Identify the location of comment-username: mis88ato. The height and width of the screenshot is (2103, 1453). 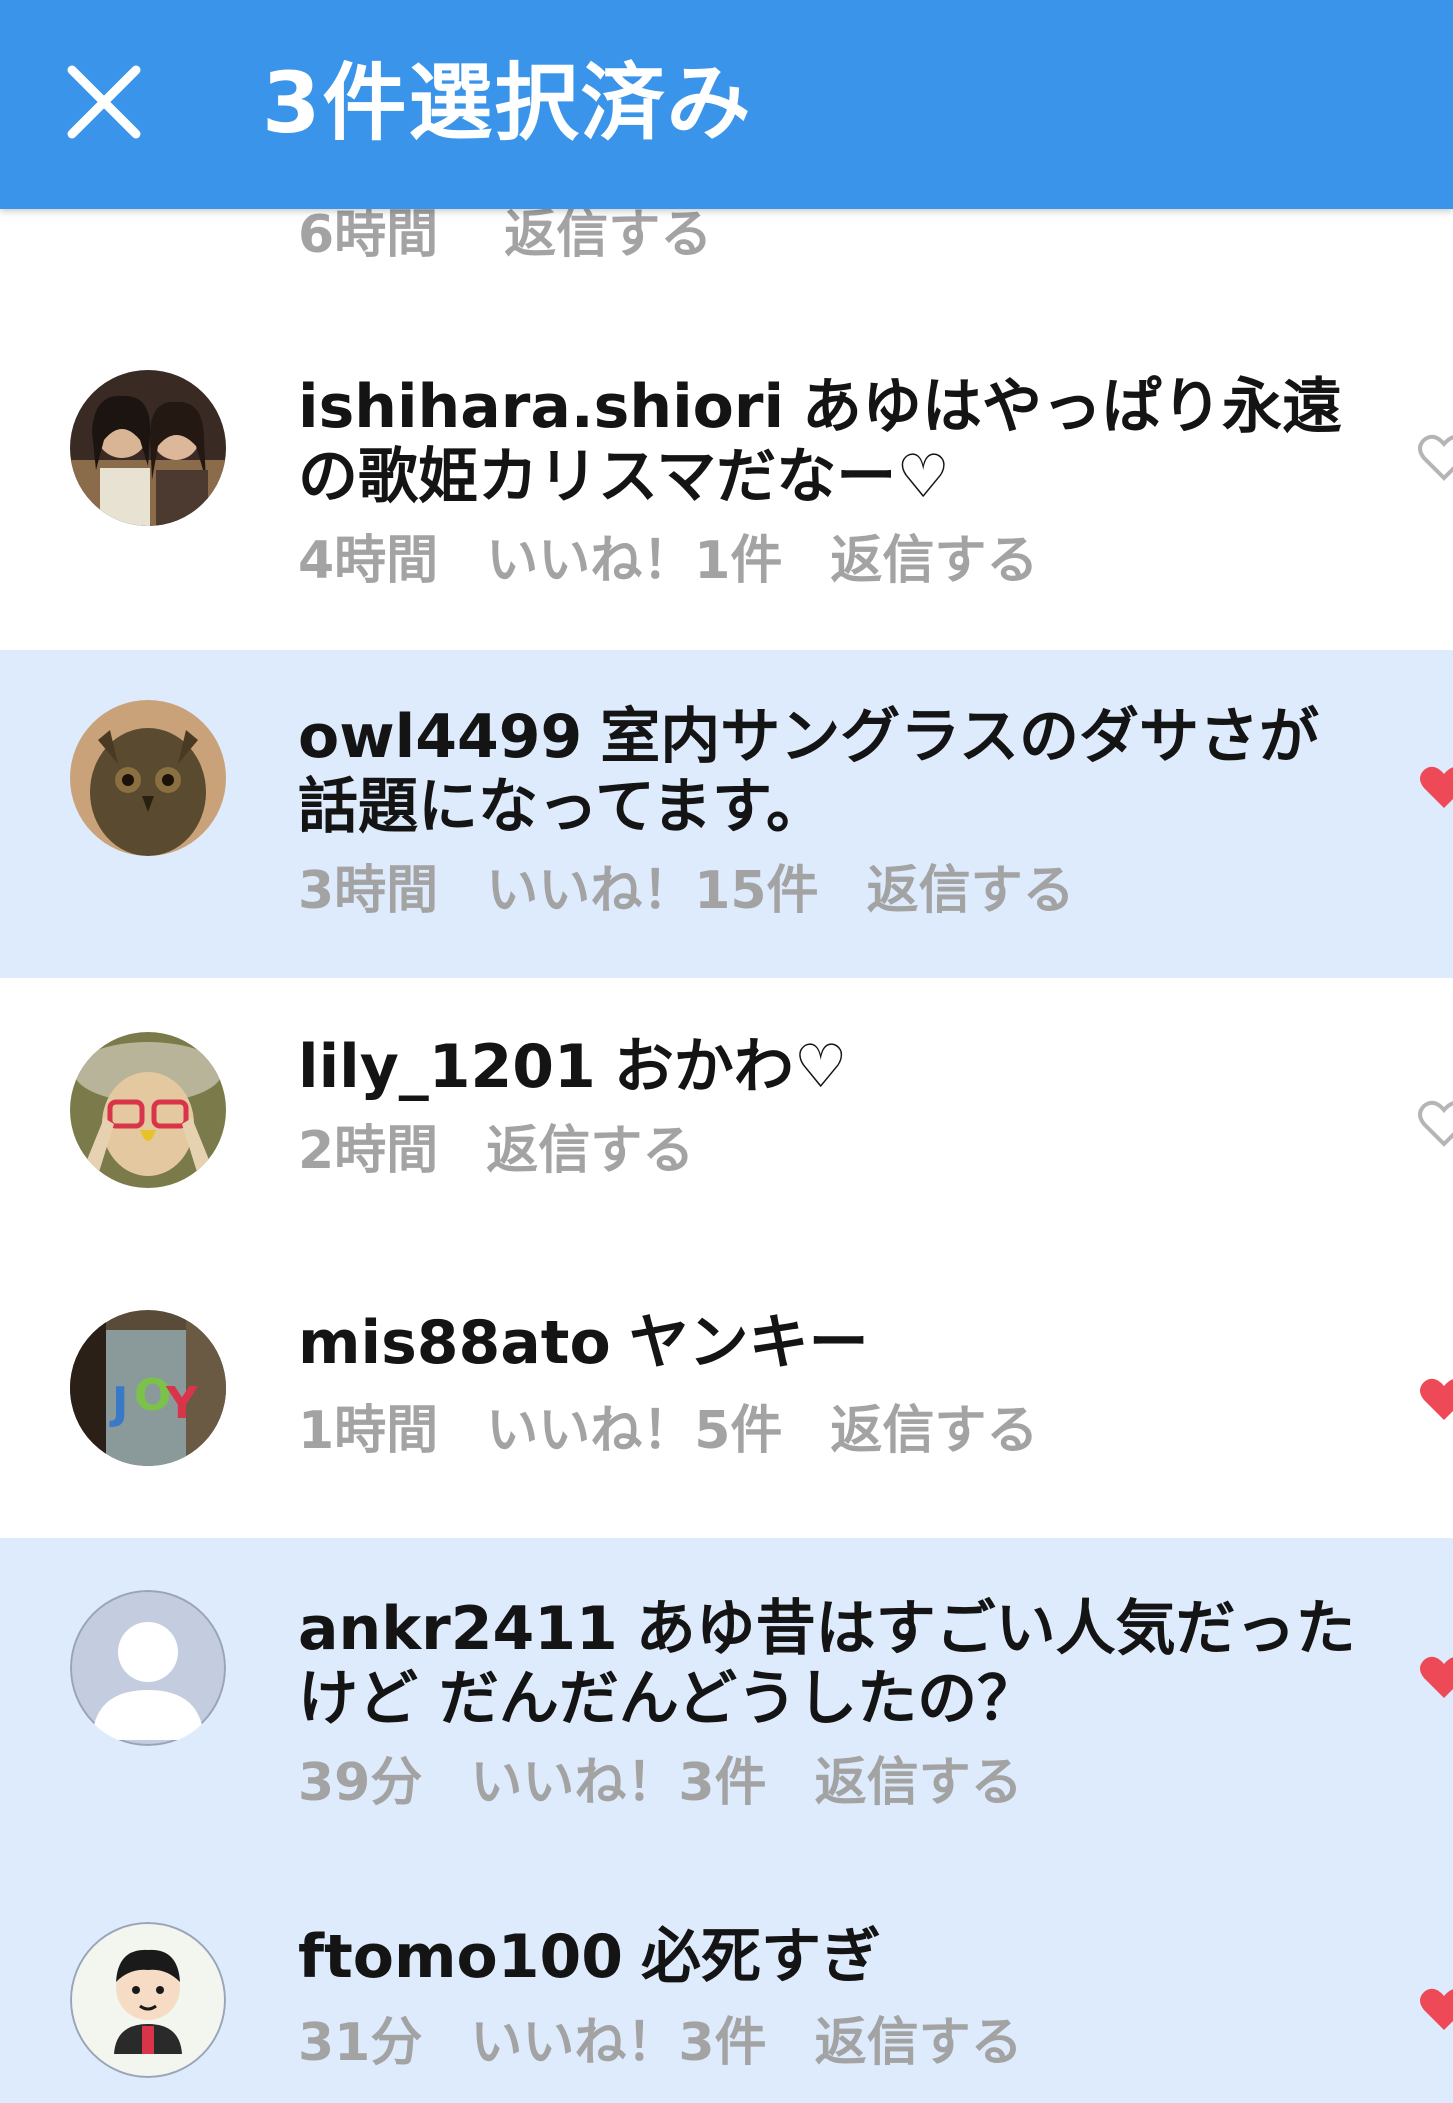
(454, 1343).